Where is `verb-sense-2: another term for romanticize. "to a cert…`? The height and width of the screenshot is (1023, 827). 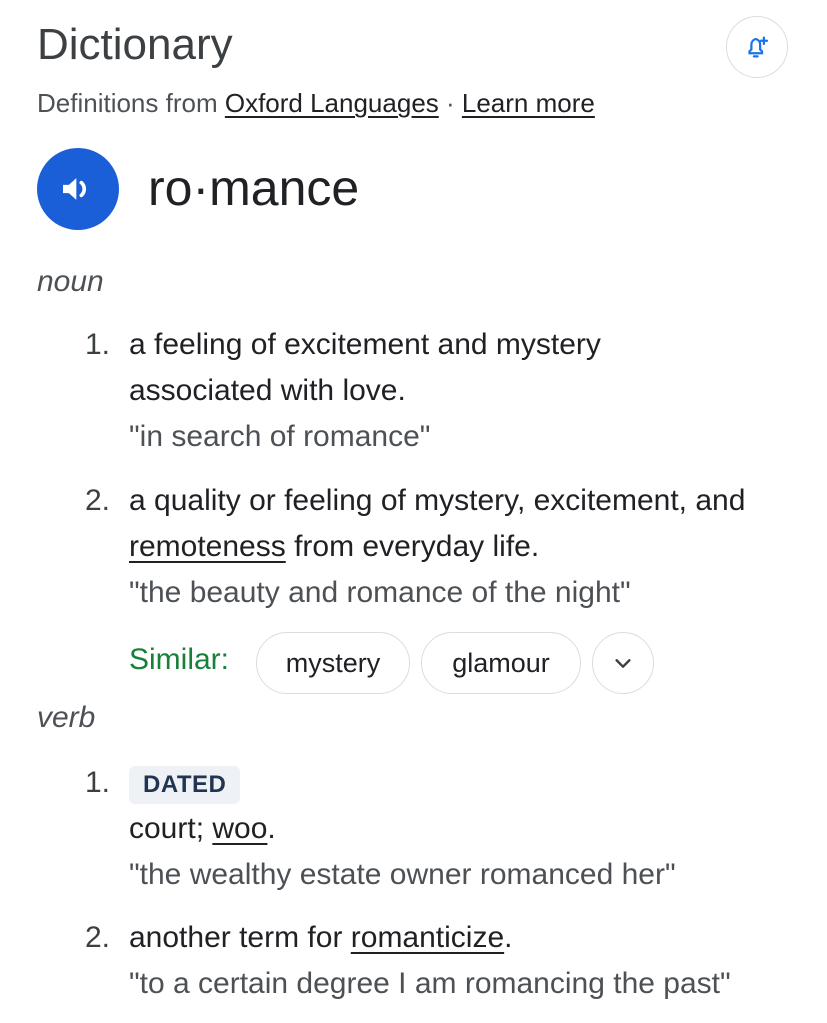 verb-sense-2: another term for romanticize. "to a cert… is located at coordinates (474, 961).